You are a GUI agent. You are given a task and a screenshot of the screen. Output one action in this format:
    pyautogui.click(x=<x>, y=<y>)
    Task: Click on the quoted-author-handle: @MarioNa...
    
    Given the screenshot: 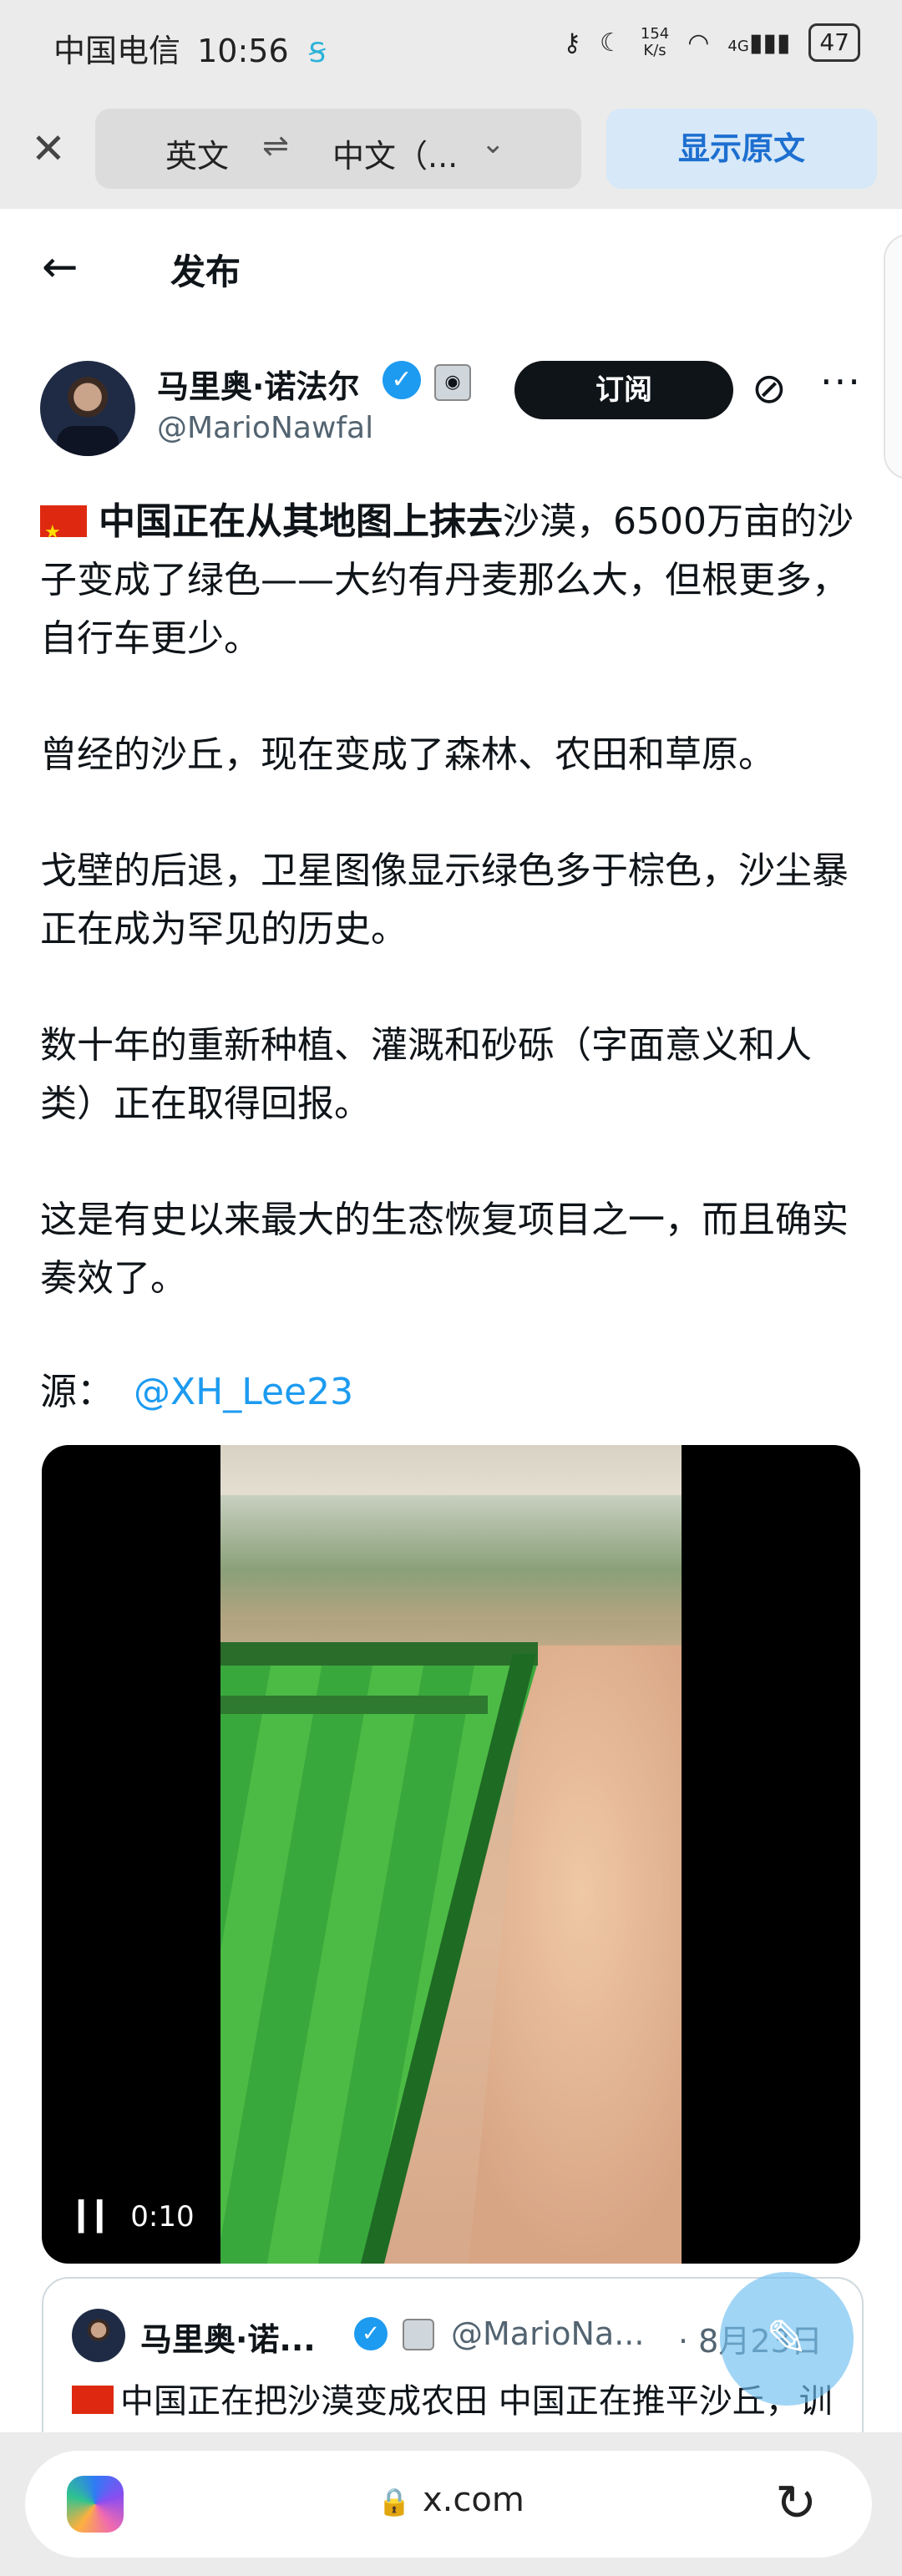 What is the action you would take?
    pyautogui.click(x=548, y=2333)
    